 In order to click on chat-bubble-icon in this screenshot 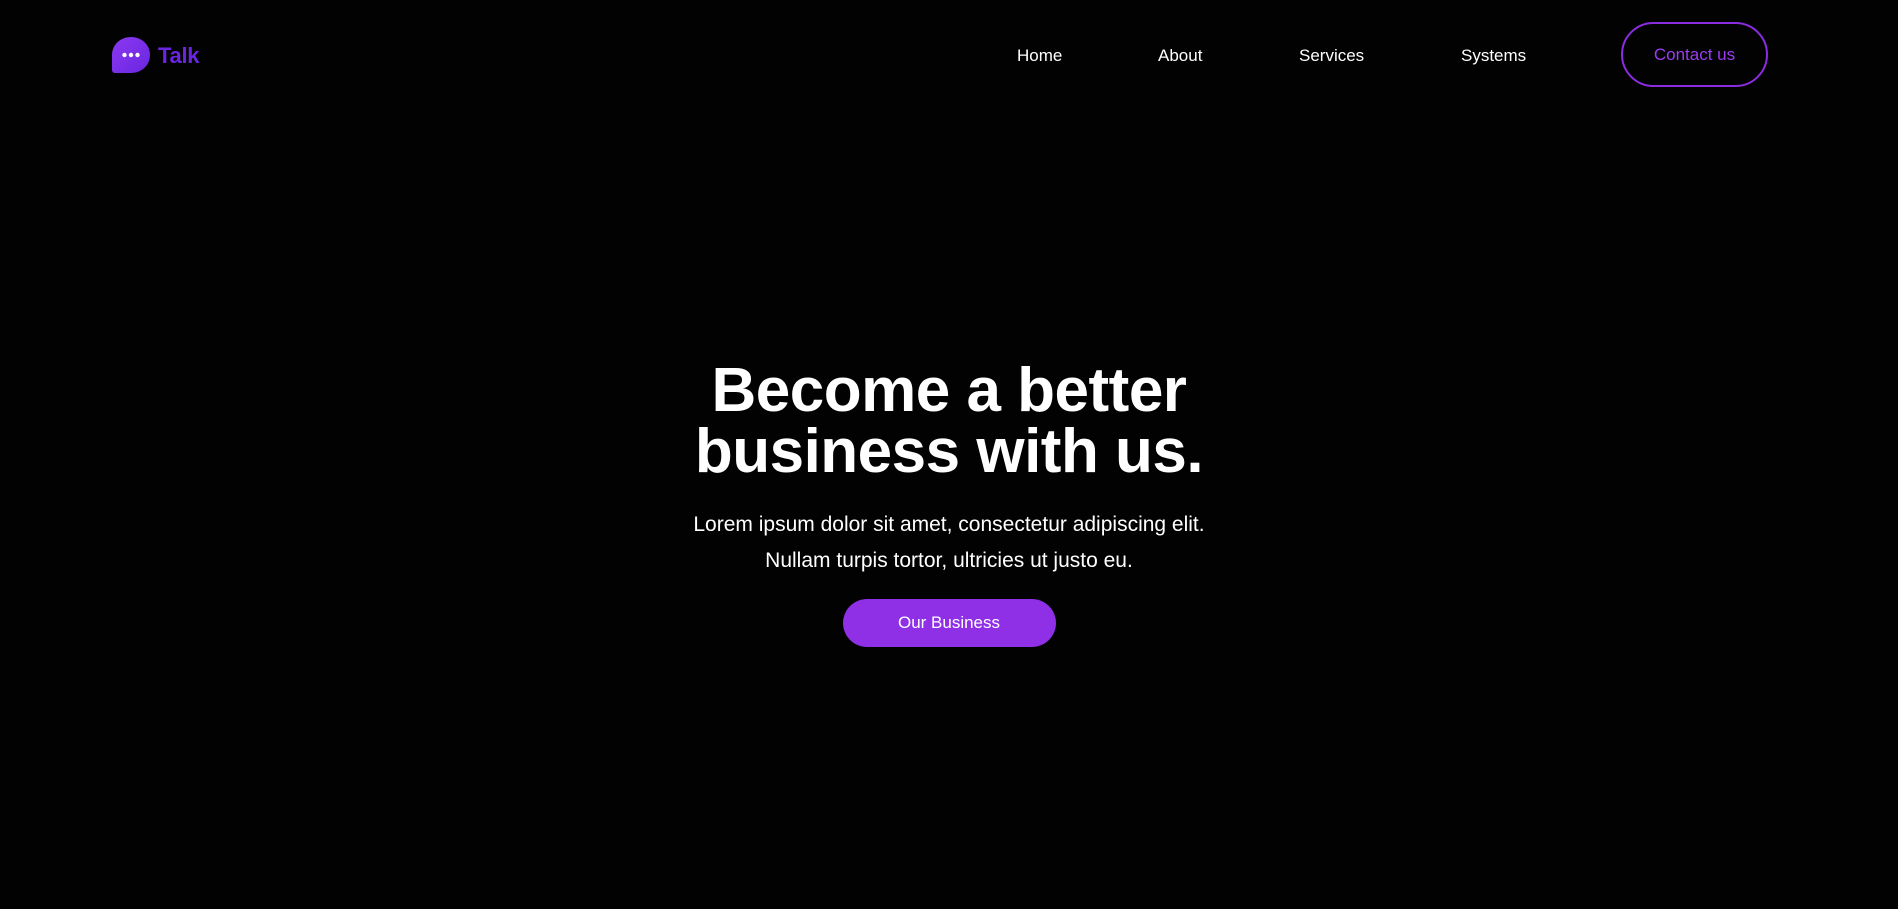, I will do `click(131, 55)`.